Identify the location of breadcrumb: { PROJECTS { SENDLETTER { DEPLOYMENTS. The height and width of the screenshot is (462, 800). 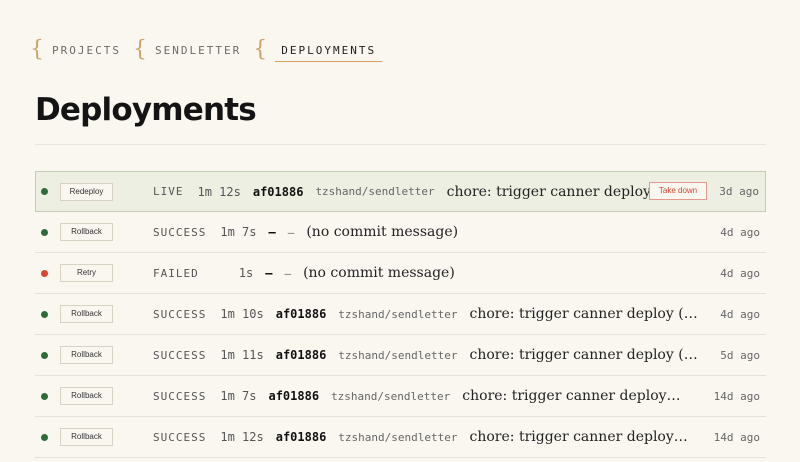
(212, 49).